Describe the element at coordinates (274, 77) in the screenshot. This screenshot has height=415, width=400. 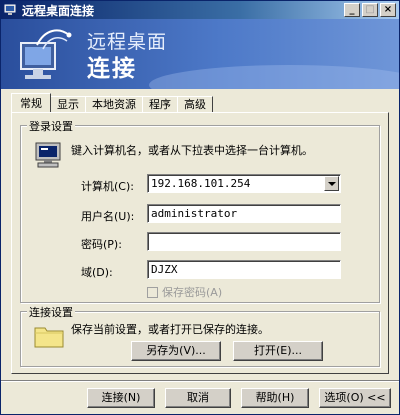
I see `banner-swoosh` at that location.